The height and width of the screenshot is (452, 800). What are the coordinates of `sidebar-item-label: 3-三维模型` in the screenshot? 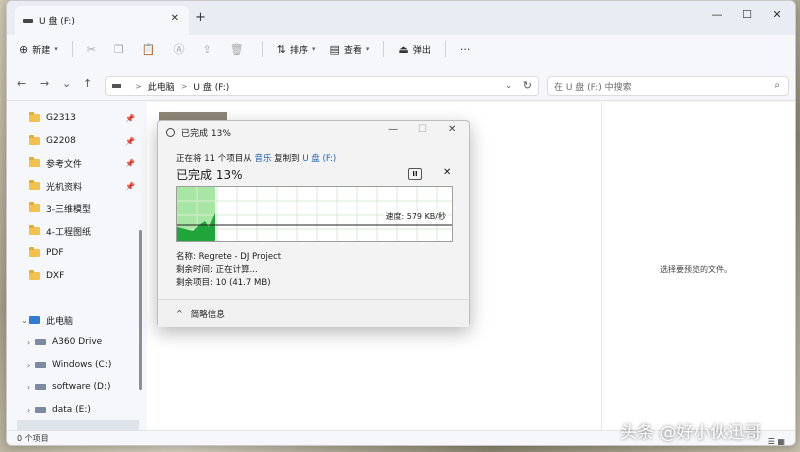 It's located at (68, 209).